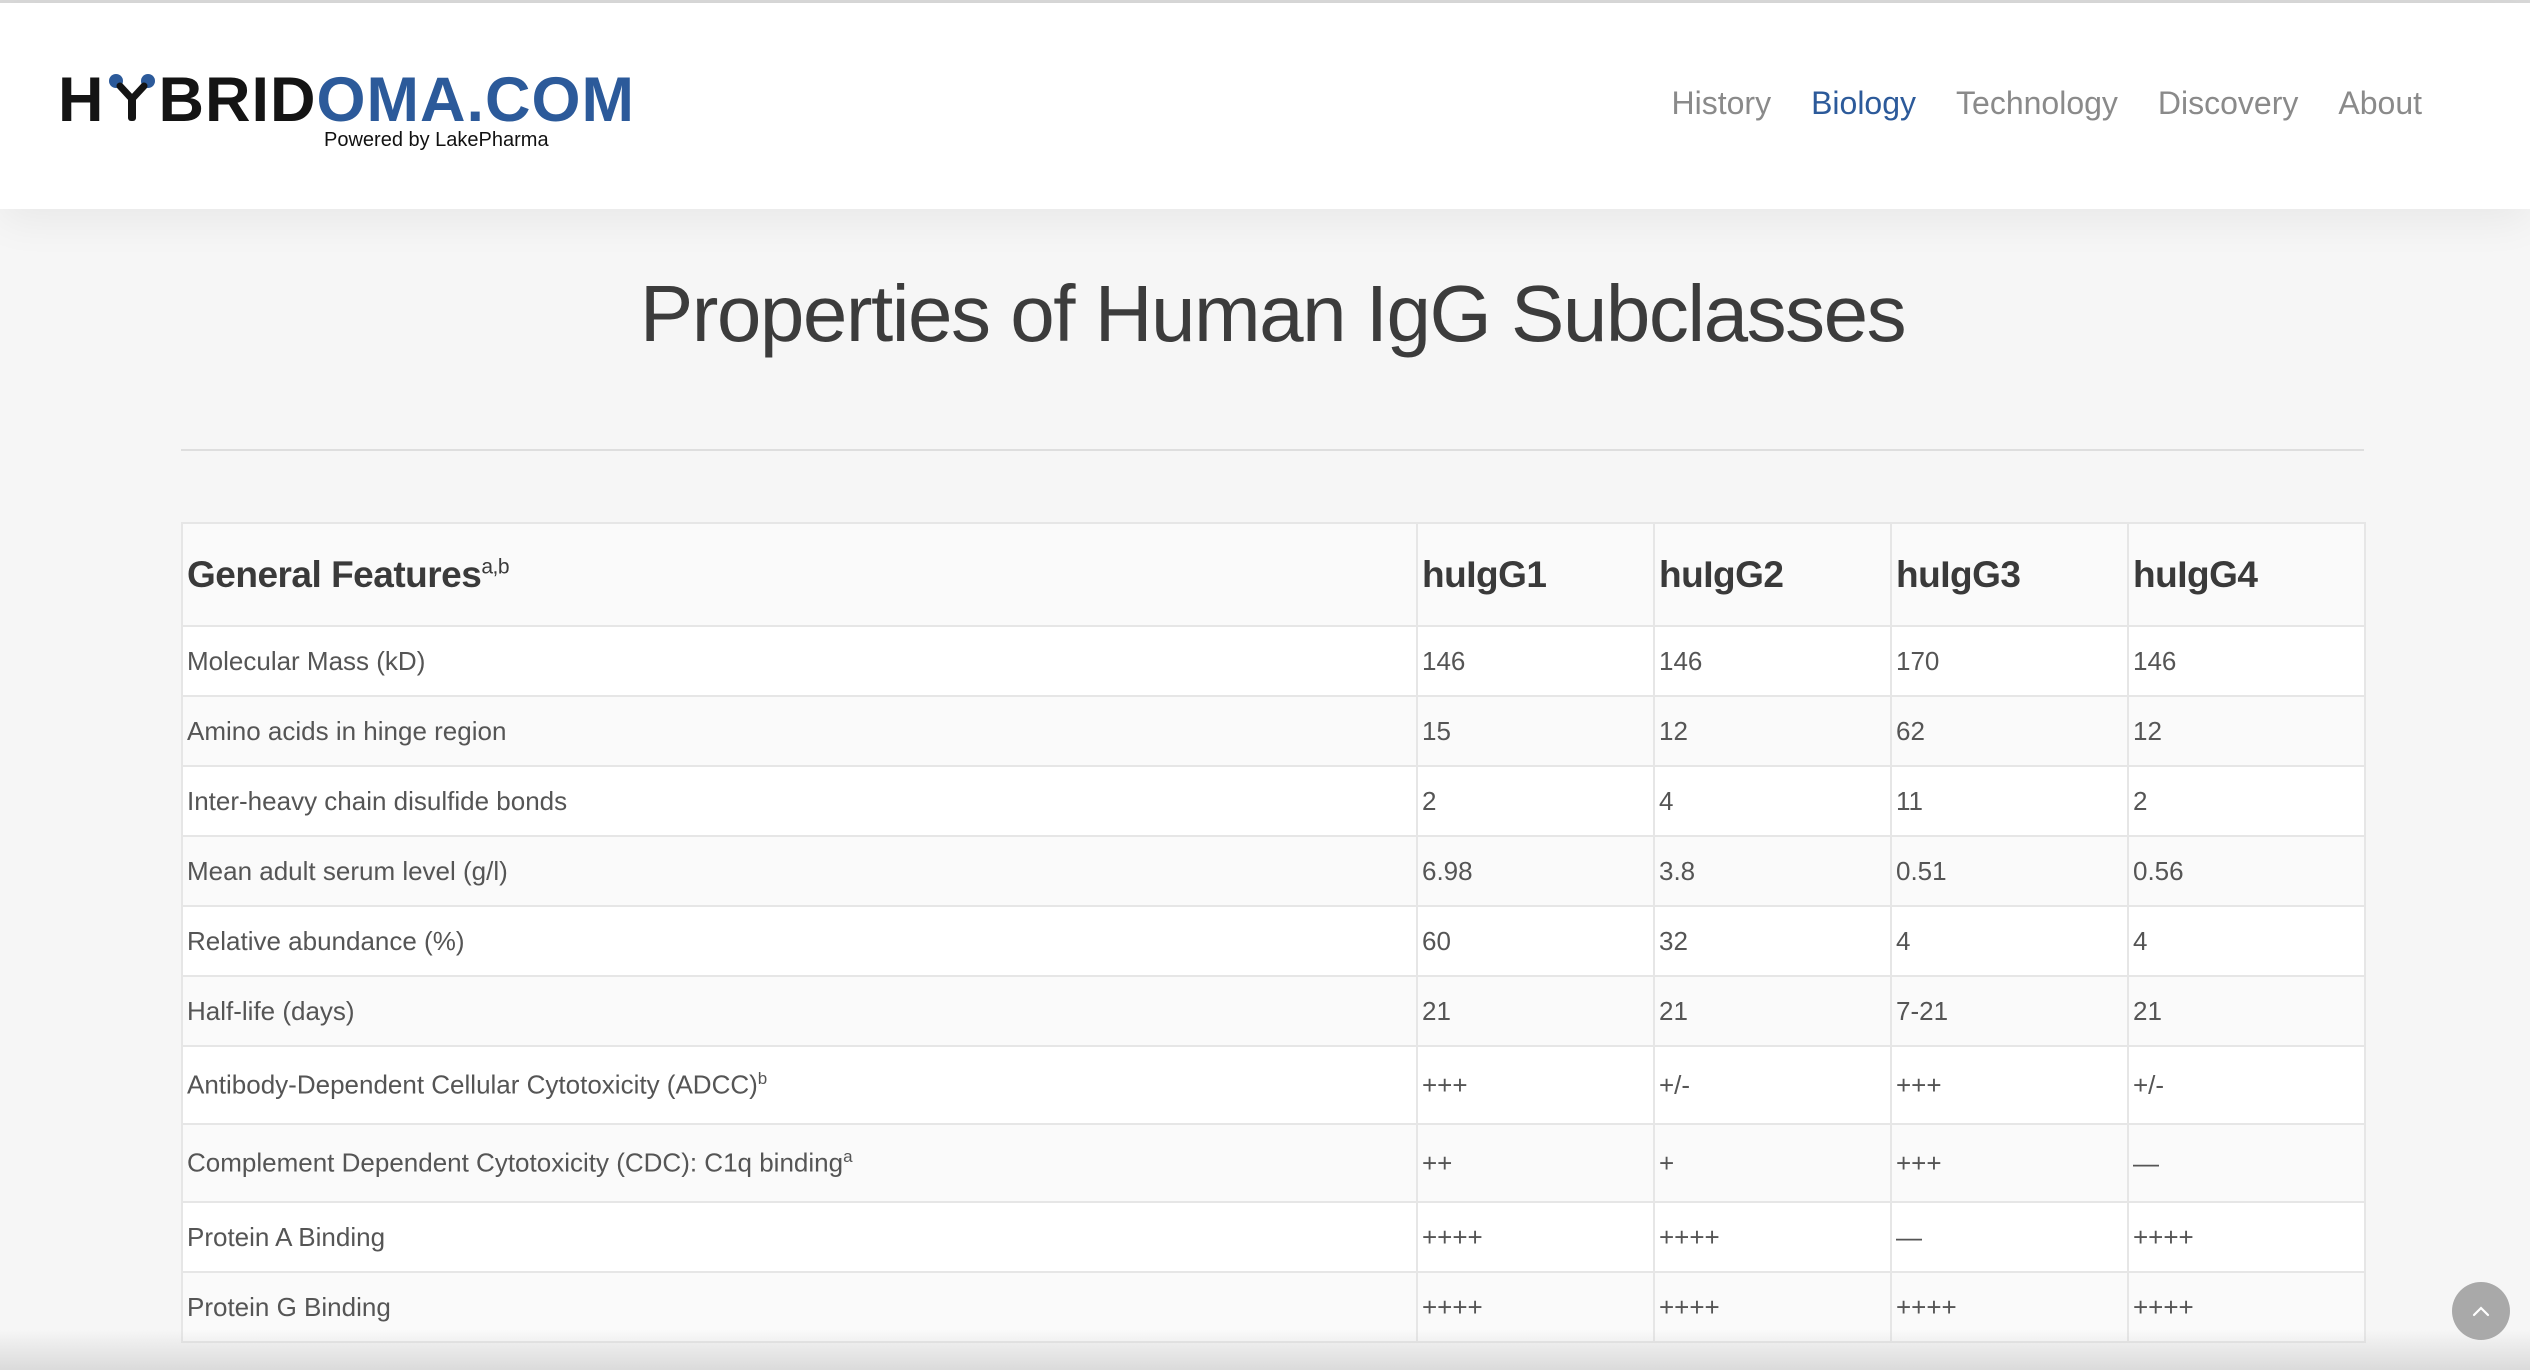  What do you see at coordinates (2246, 661) in the screenshot?
I see `cell-huigg4: 146` at bounding box center [2246, 661].